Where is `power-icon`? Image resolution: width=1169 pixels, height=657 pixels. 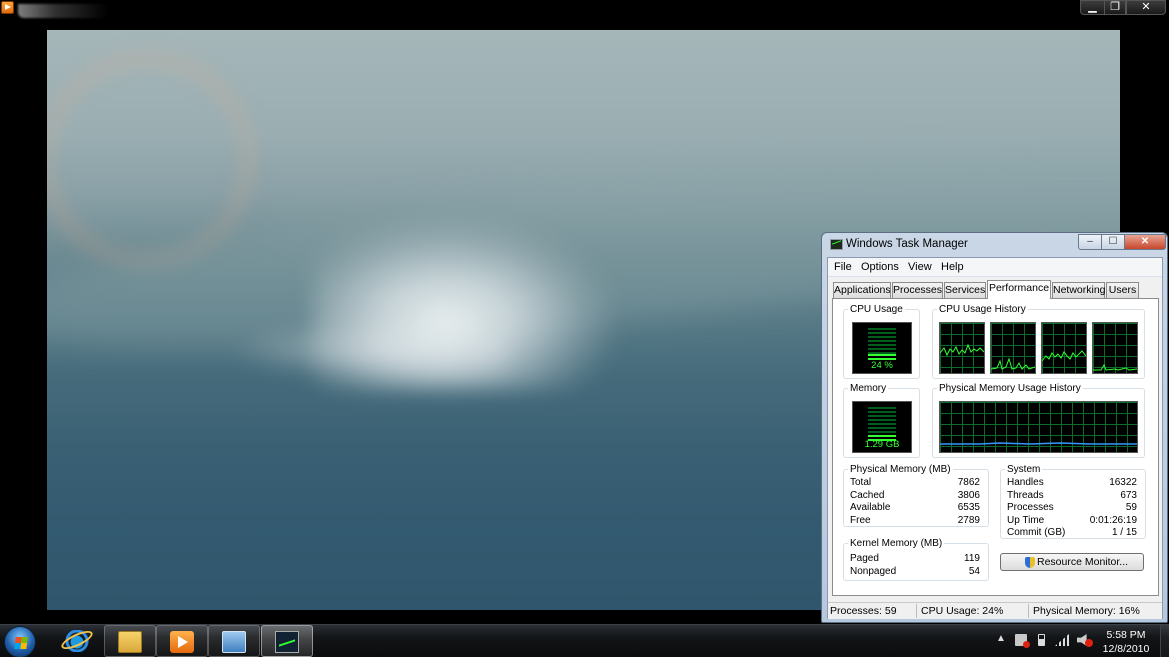
power-icon is located at coordinates (1041, 640).